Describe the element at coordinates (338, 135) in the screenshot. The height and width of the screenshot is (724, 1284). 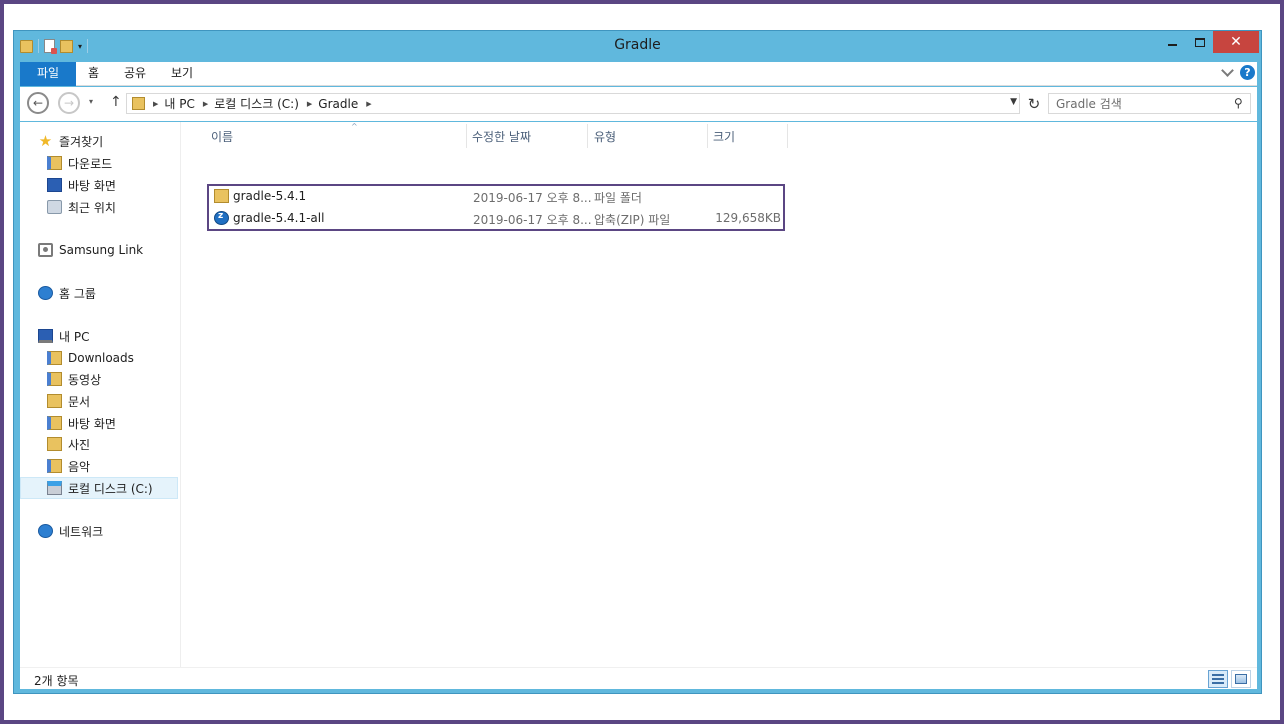
I see `column-header-name: 이름 ^` at that location.